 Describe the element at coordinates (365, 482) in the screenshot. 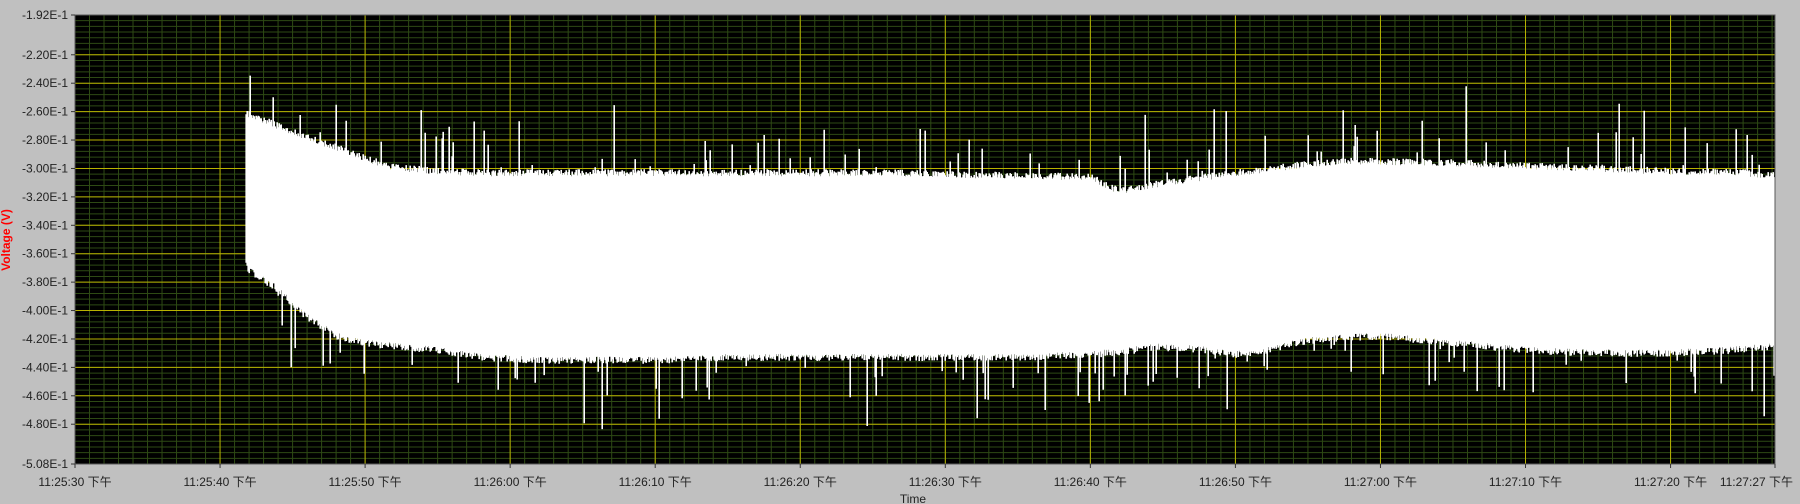

I see `x-tick-label: 11:25:50 下午` at that location.